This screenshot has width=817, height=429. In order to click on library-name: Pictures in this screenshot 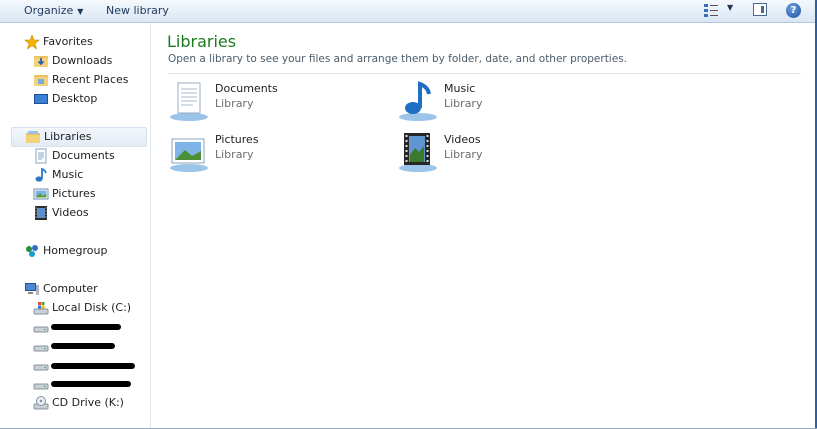, I will do `click(237, 139)`.